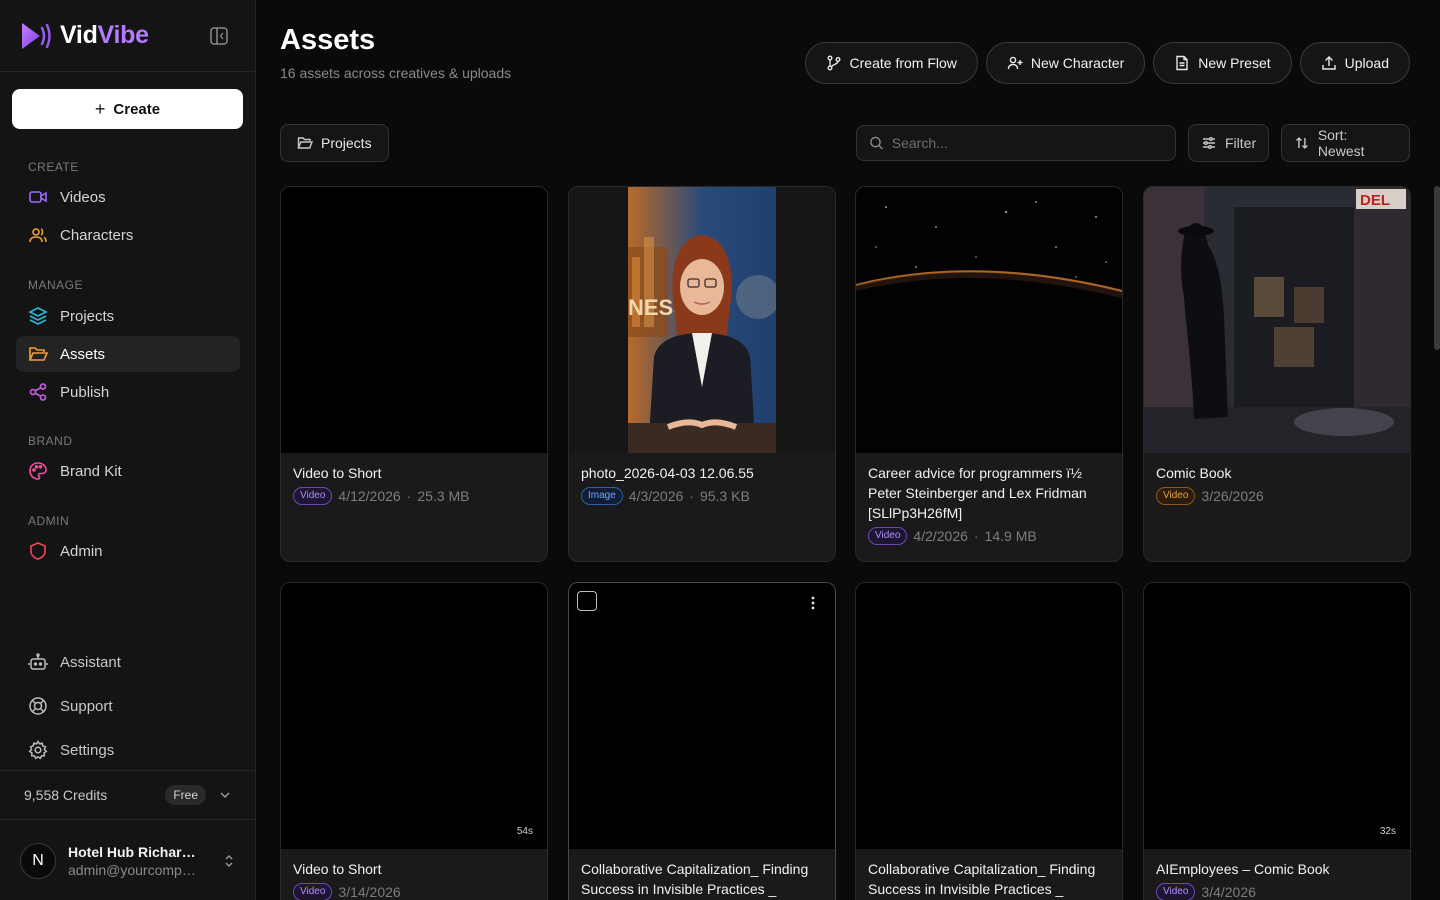  Describe the element at coordinates (1209, 143) in the screenshot. I see `sliders-icon` at that location.